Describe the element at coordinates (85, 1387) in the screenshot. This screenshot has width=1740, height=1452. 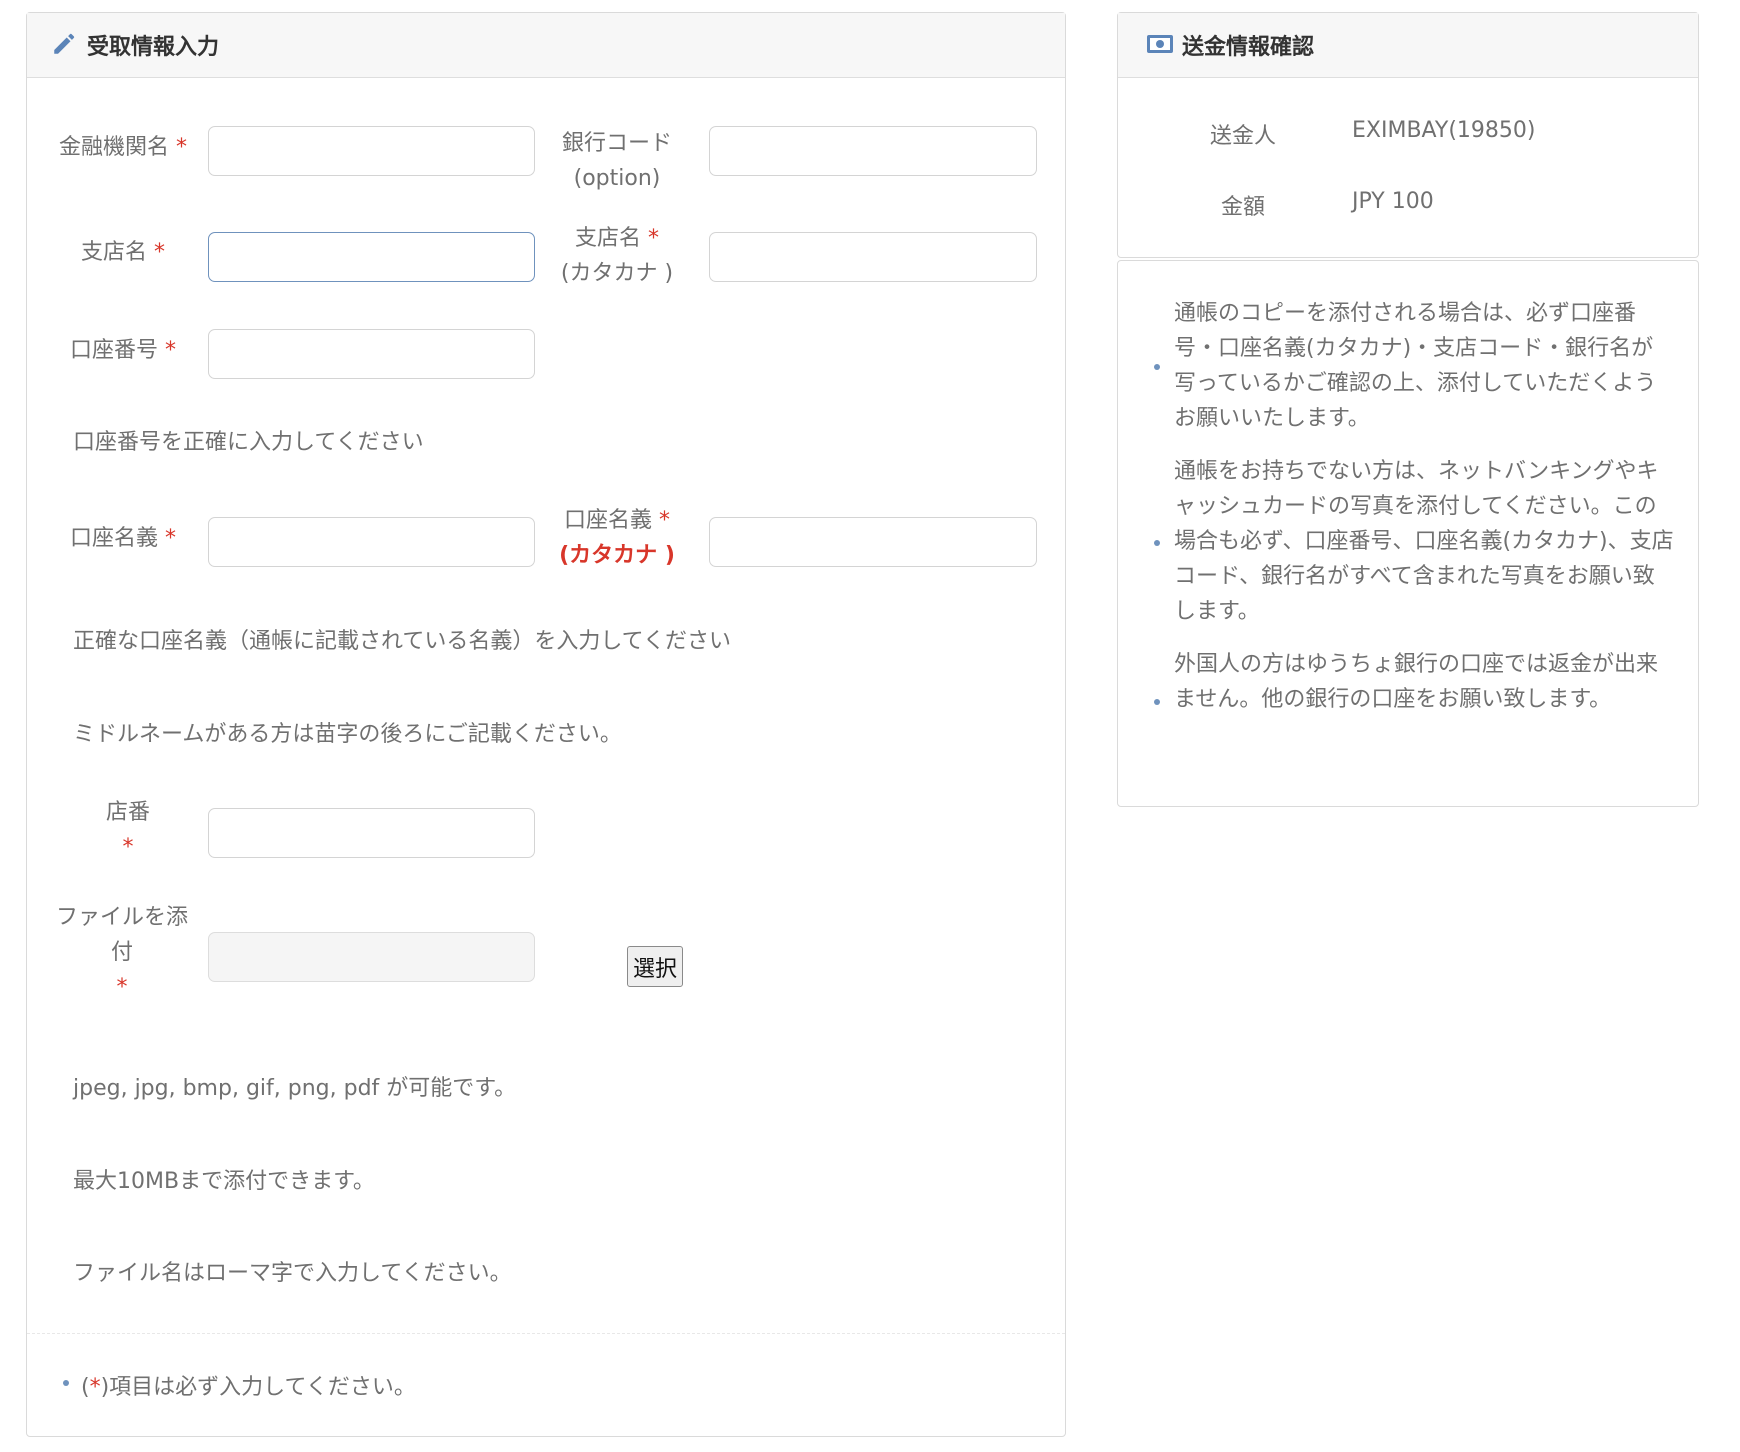
I see `footnote-prefix: (` at that location.